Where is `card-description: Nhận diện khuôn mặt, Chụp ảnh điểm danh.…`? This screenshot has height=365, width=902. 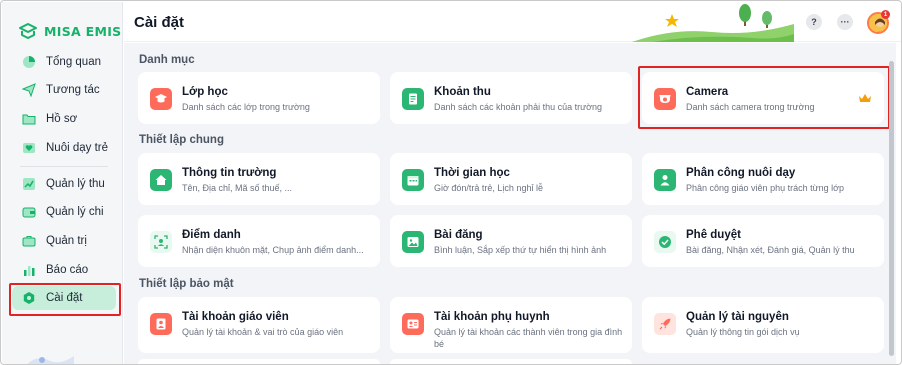 card-description: Nhận diện khuôn mặt, Chụp ảnh điểm danh.… is located at coordinates (273, 250).